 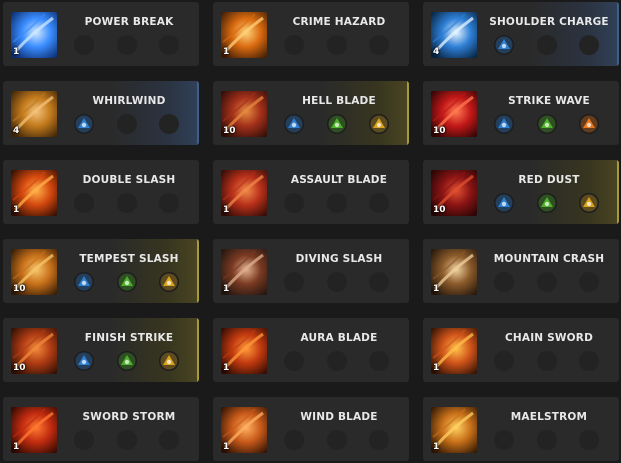 I want to click on skill-name: WIND BLADE, so click(x=339, y=417).